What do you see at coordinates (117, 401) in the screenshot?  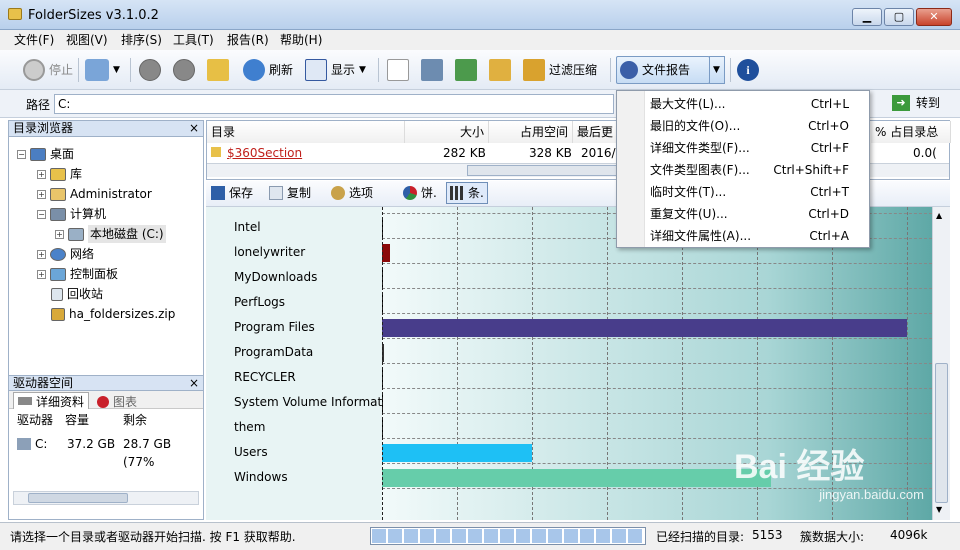 I see `tab-chart: 图表` at bounding box center [117, 401].